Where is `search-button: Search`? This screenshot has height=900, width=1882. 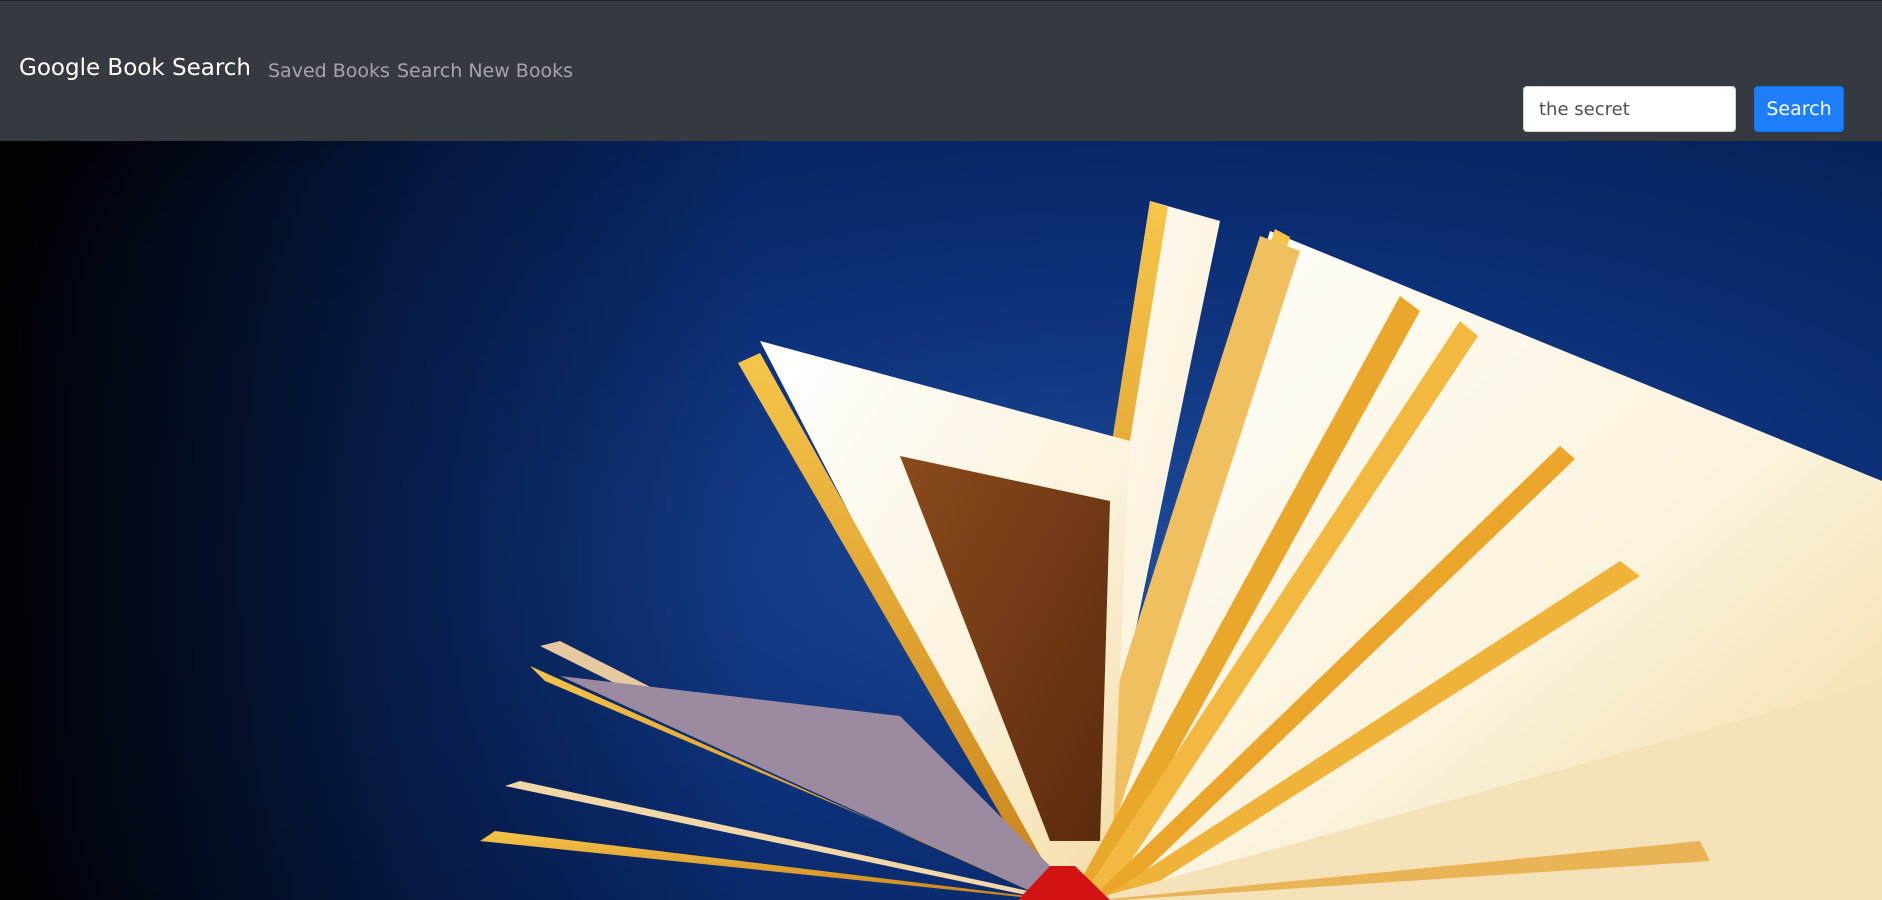 search-button: Search is located at coordinates (1799, 109).